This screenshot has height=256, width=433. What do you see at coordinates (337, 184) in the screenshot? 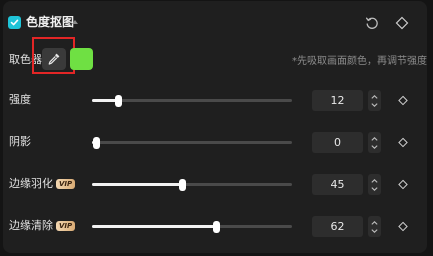
I see `value-input: 45` at bounding box center [337, 184].